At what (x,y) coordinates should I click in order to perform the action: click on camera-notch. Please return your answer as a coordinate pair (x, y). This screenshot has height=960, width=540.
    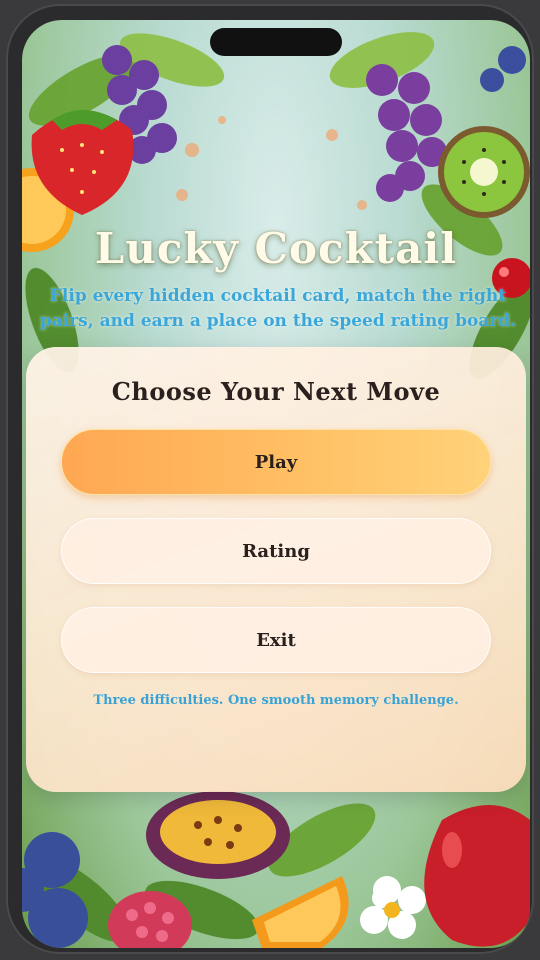
    Looking at the image, I should click on (276, 42).